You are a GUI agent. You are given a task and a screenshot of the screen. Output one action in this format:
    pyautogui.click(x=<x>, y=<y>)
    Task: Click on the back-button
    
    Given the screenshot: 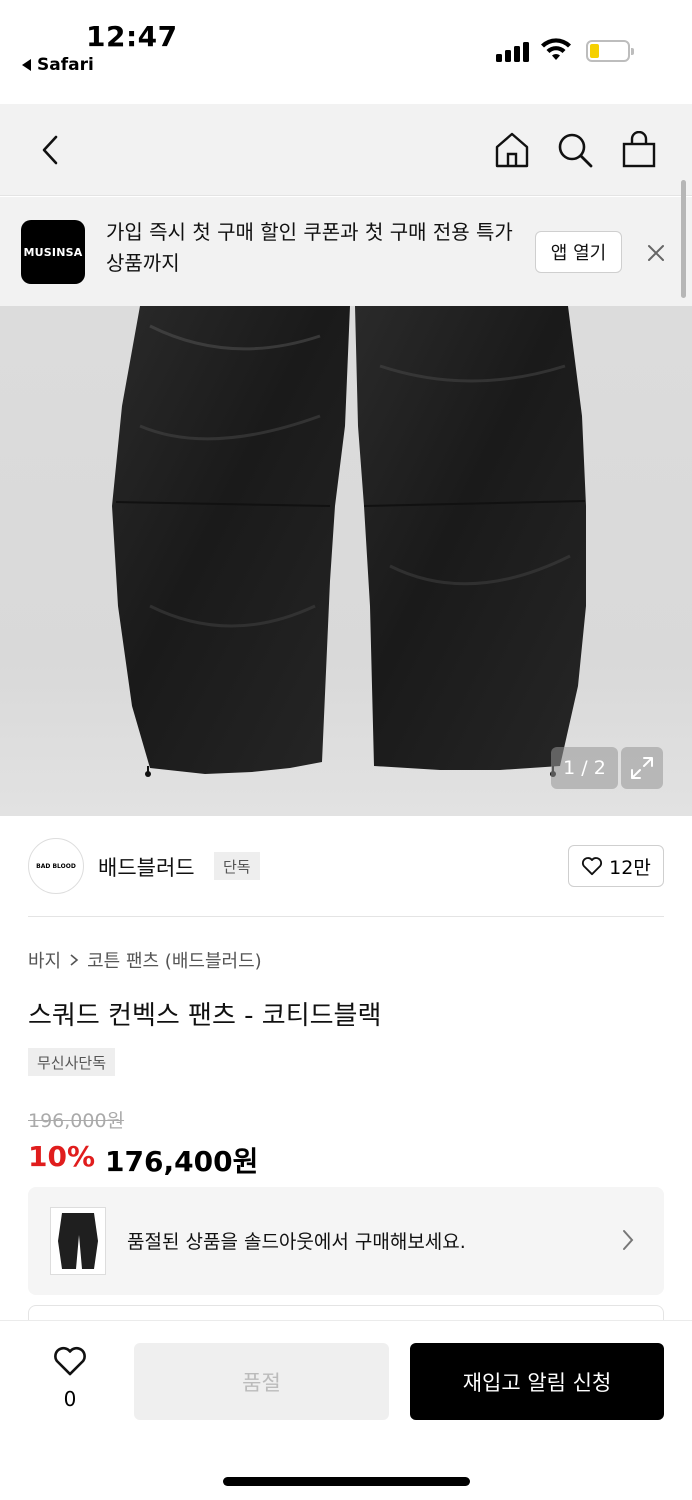 What is the action you would take?
    pyautogui.click(x=50, y=150)
    